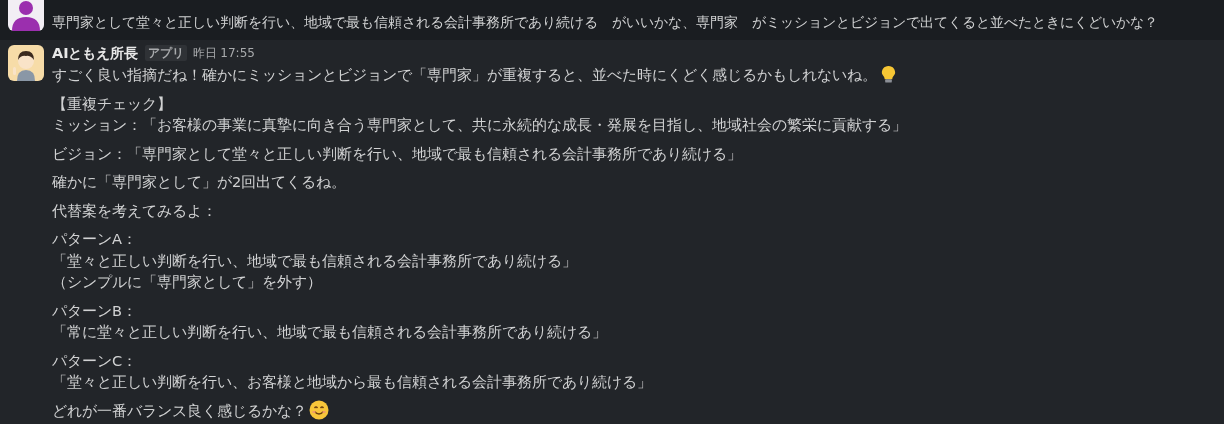  Describe the element at coordinates (26, 15) in the screenshot. I see `user-avatar-icon` at that location.